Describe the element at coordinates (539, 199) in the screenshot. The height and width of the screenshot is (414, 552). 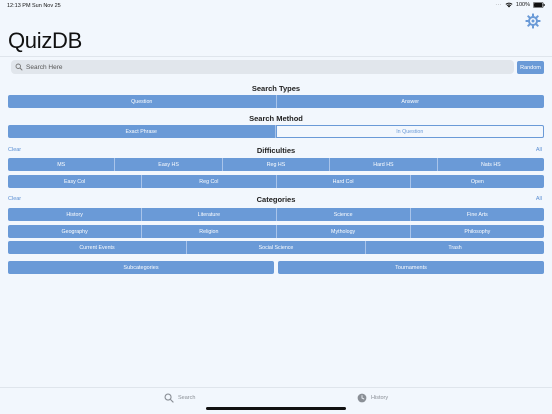
I see `categories-all-link: All` at that location.